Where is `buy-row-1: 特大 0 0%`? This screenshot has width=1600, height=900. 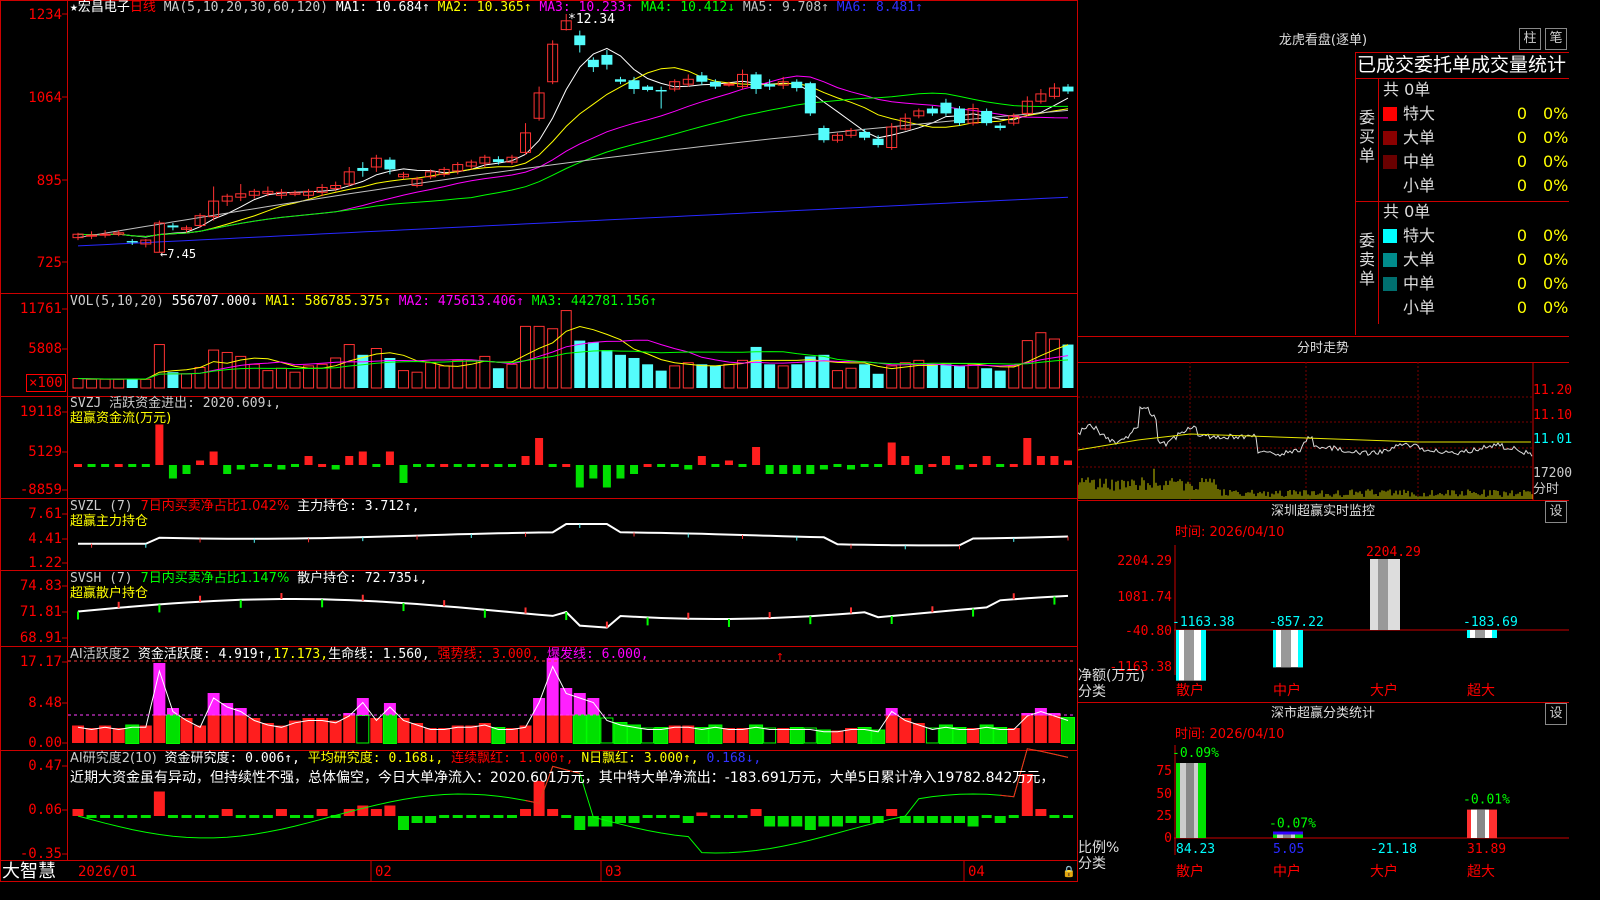 buy-row-1: 特大 0 0% is located at coordinates (1476, 114).